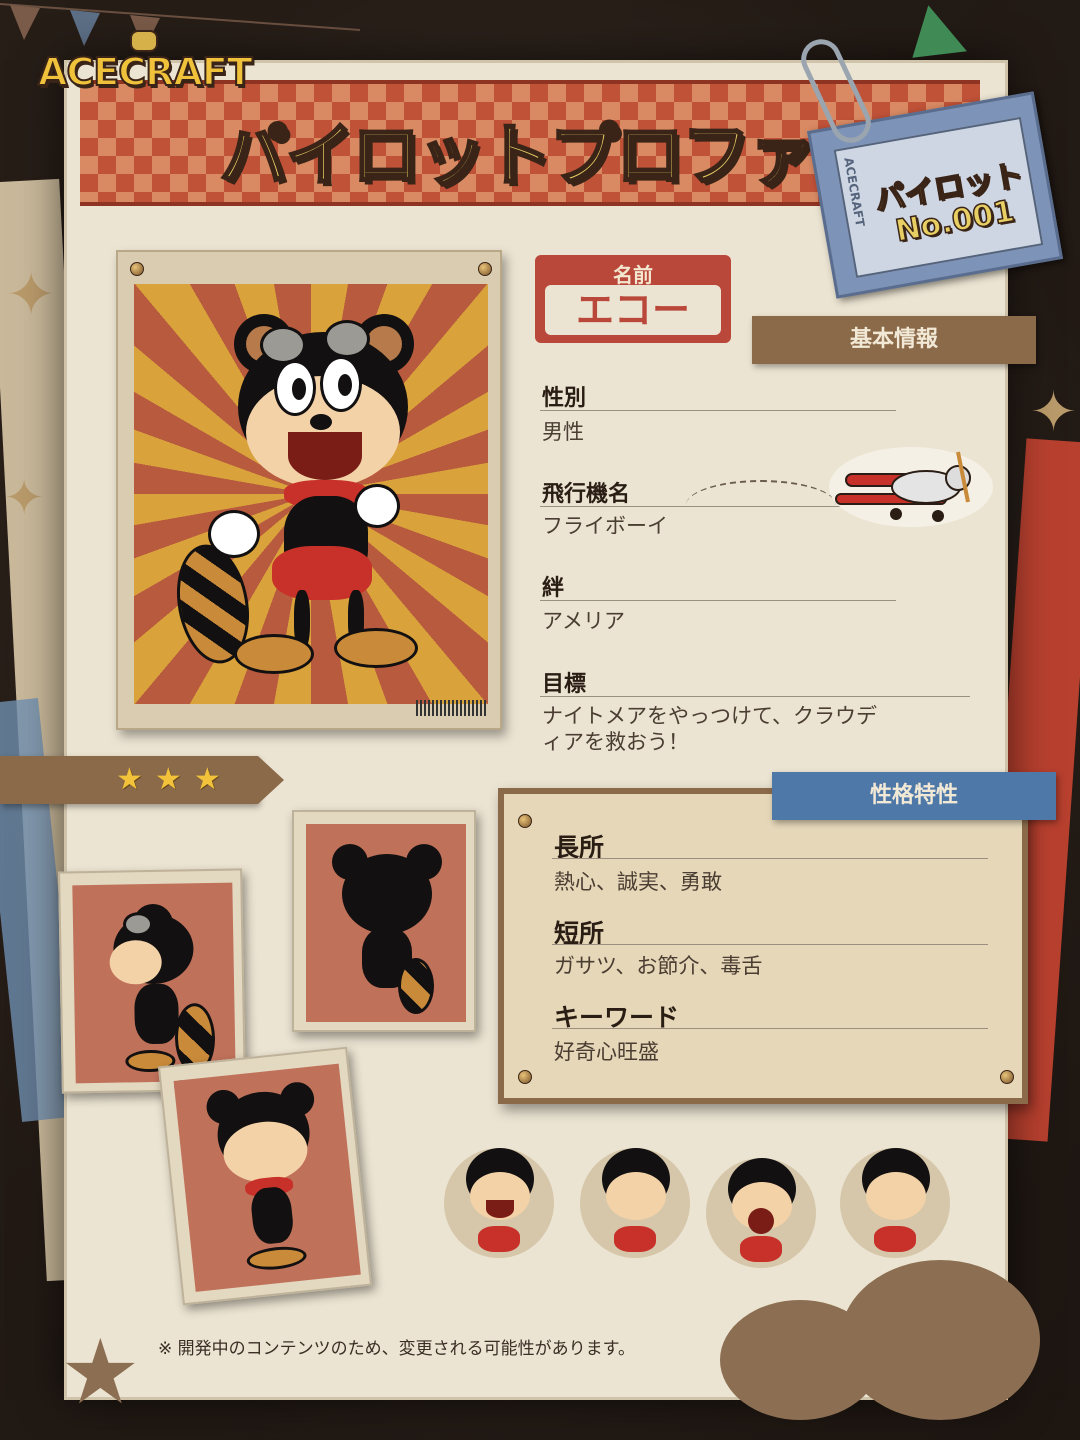 This screenshot has width=1080, height=1440. What do you see at coordinates (100, 1372) in the screenshot?
I see `star-decoration: ★` at bounding box center [100, 1372].